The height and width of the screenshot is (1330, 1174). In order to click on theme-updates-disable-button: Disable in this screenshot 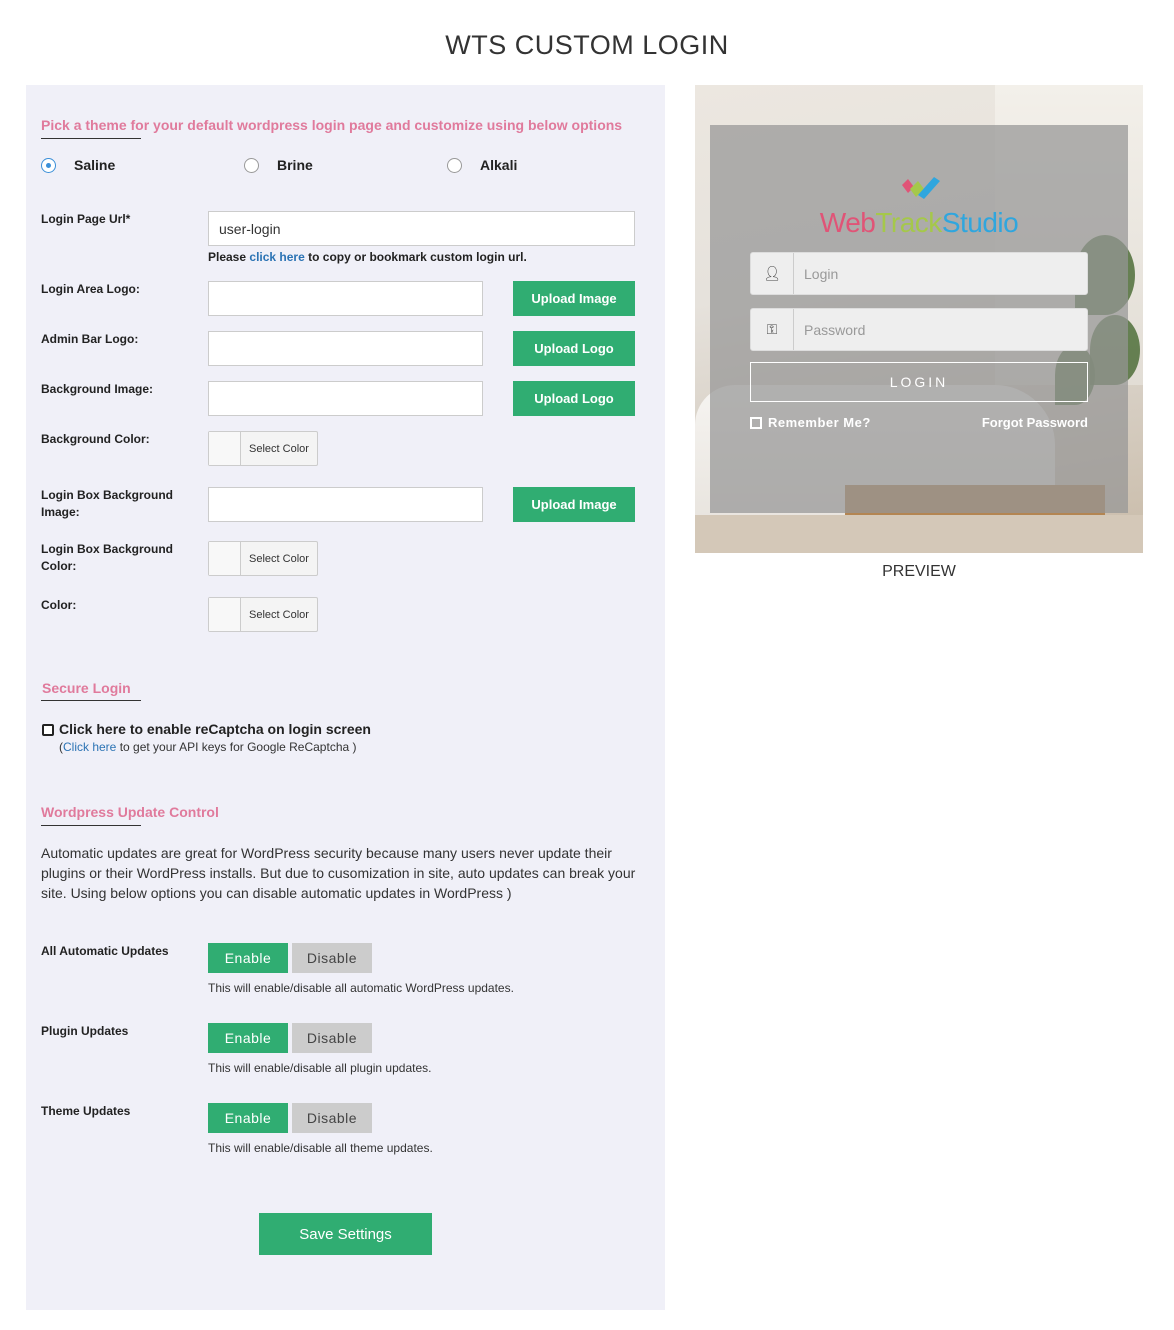, I will do `click(332, 1118)`.